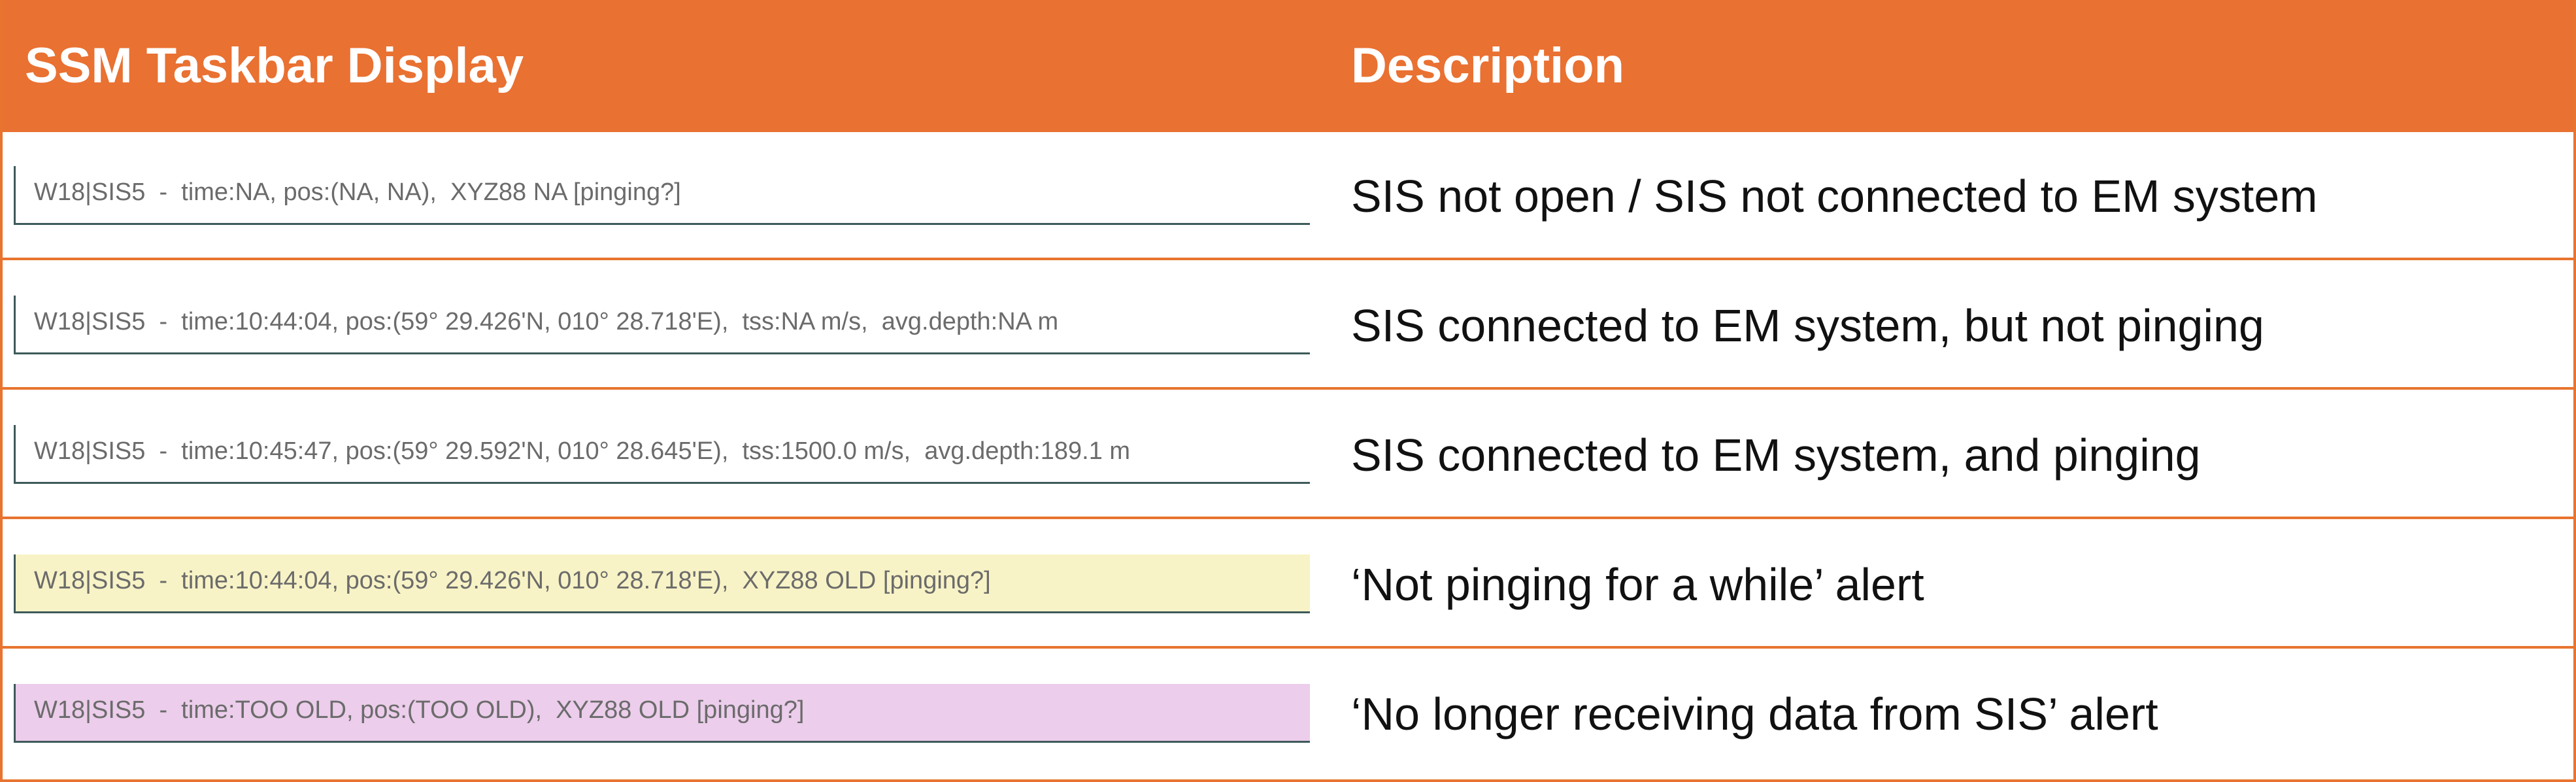 The height and width of the screenshot is (782, 2576). What do you see at coordinates (1488, 66) in the screenshot?
I see `header-description: Description` at bounding box center [1488, 66].